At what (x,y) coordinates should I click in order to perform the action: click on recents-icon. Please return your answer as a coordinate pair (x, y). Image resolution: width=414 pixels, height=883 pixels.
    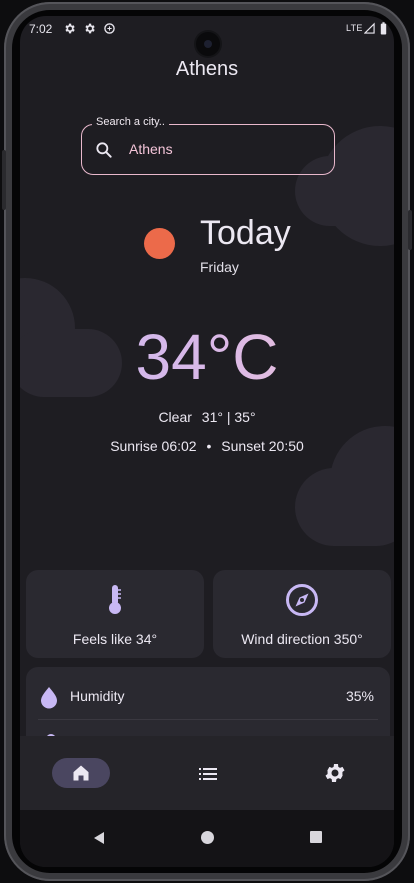
    Looking at the image, I should click on (316, 837).